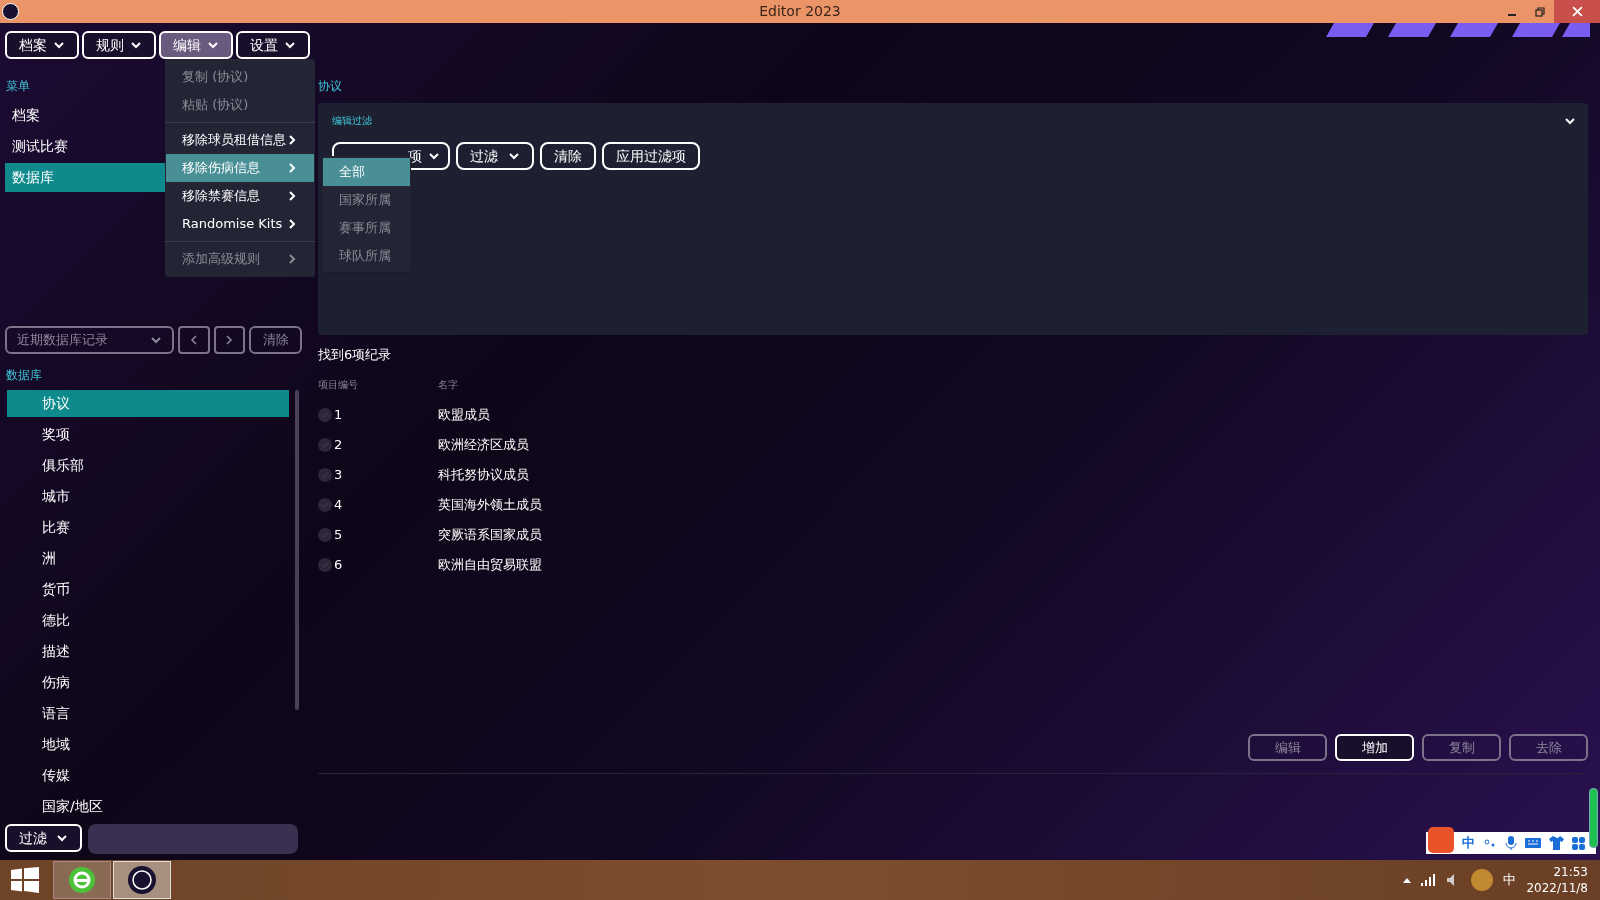  What do you see at coordinates (18, 86) in the screenshot?
I see `section-label: 菜单` at bounding box center [18, 86].